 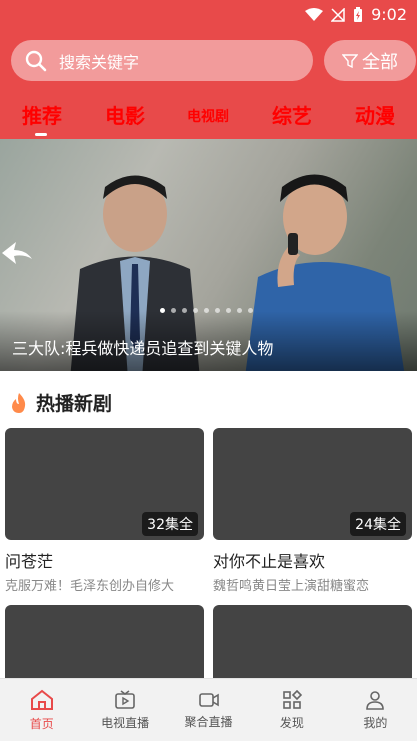 What do you see at coordinates (19, 402) in the screenshot?
I see `flame-icon` at bounding box center [19, 402].